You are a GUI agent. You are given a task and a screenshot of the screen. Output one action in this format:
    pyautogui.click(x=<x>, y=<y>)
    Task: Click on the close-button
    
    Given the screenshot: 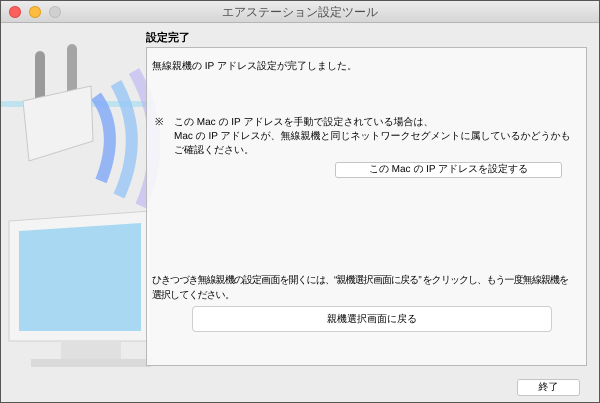 What is the action you would take?
    pyautogui.click(x=15, y=12)
    